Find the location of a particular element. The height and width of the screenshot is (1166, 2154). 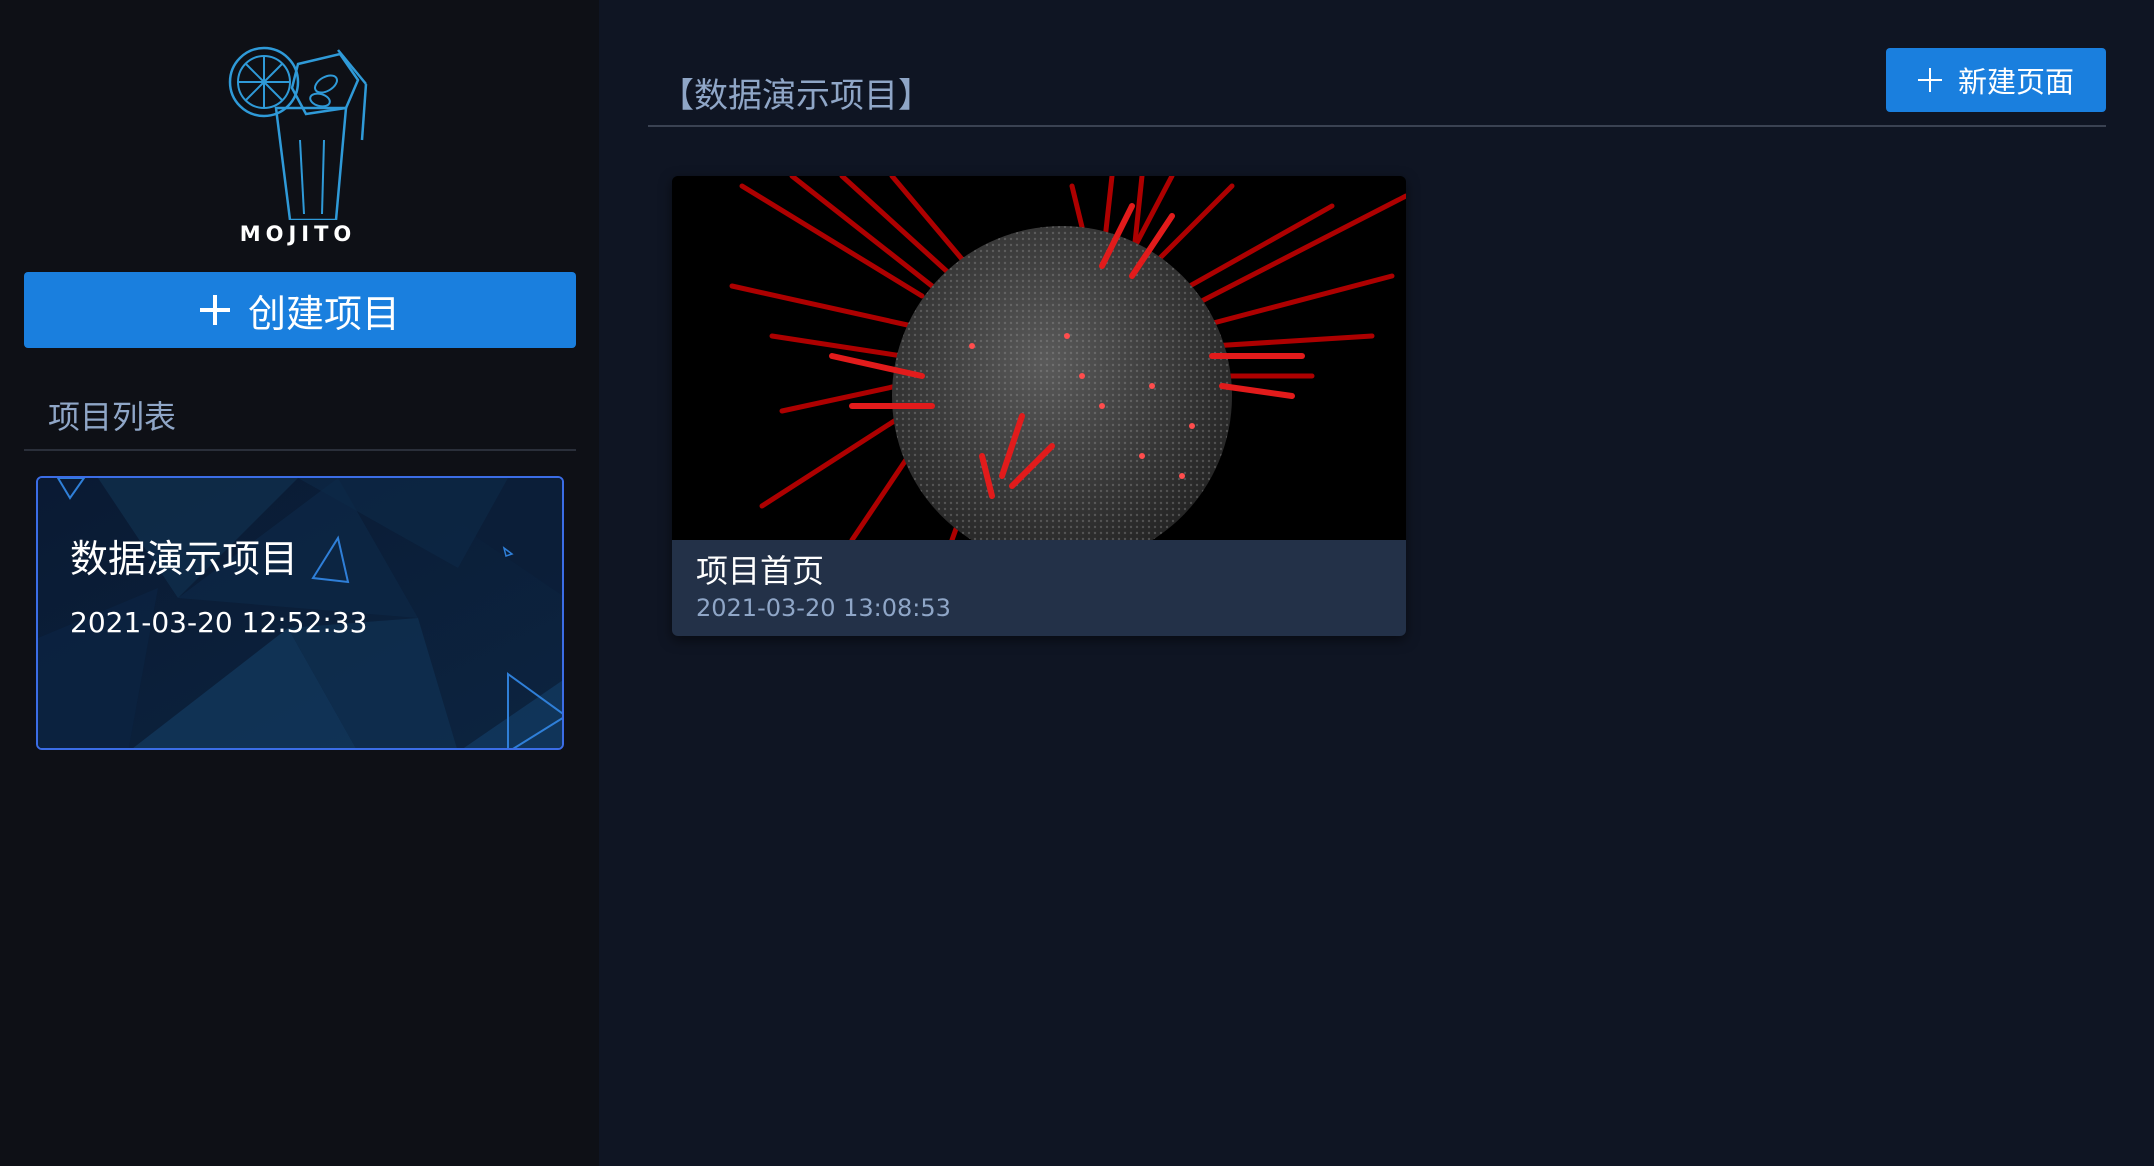

page-name: 项目首页 is located at coordinates (760, 571).